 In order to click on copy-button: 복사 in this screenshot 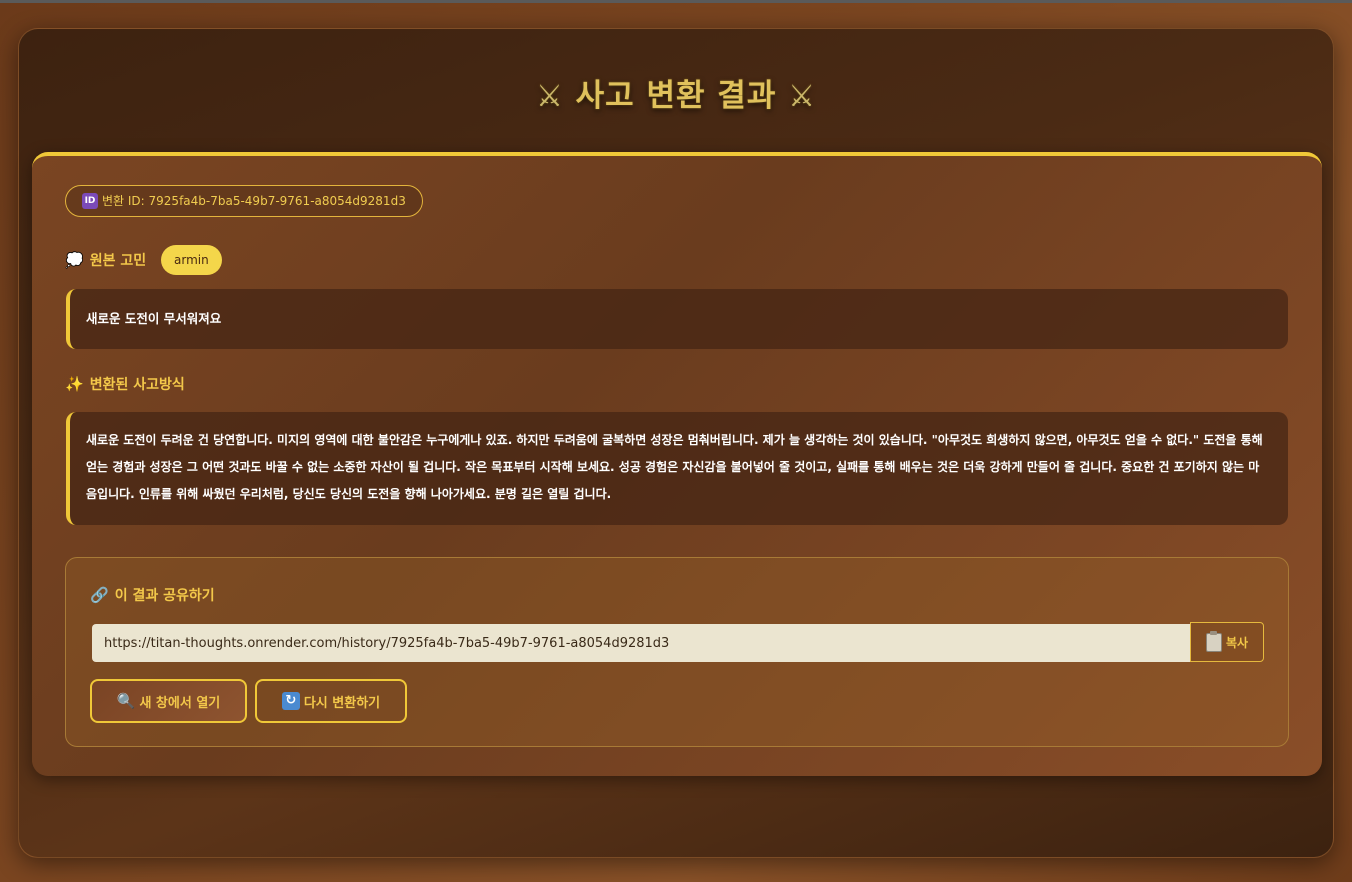, I will do `click(1227, 642)`.